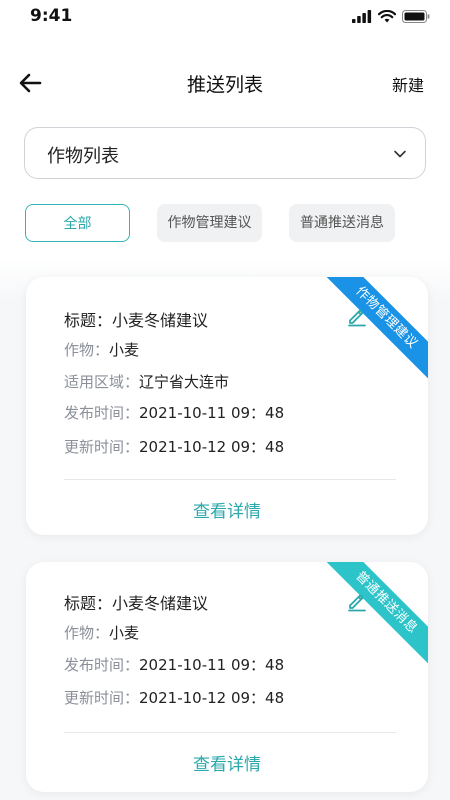 The image size is (450, 800). Describe the element at coordinates (408, 84) in the screenshot. I see `new-button: 新建` at that location.